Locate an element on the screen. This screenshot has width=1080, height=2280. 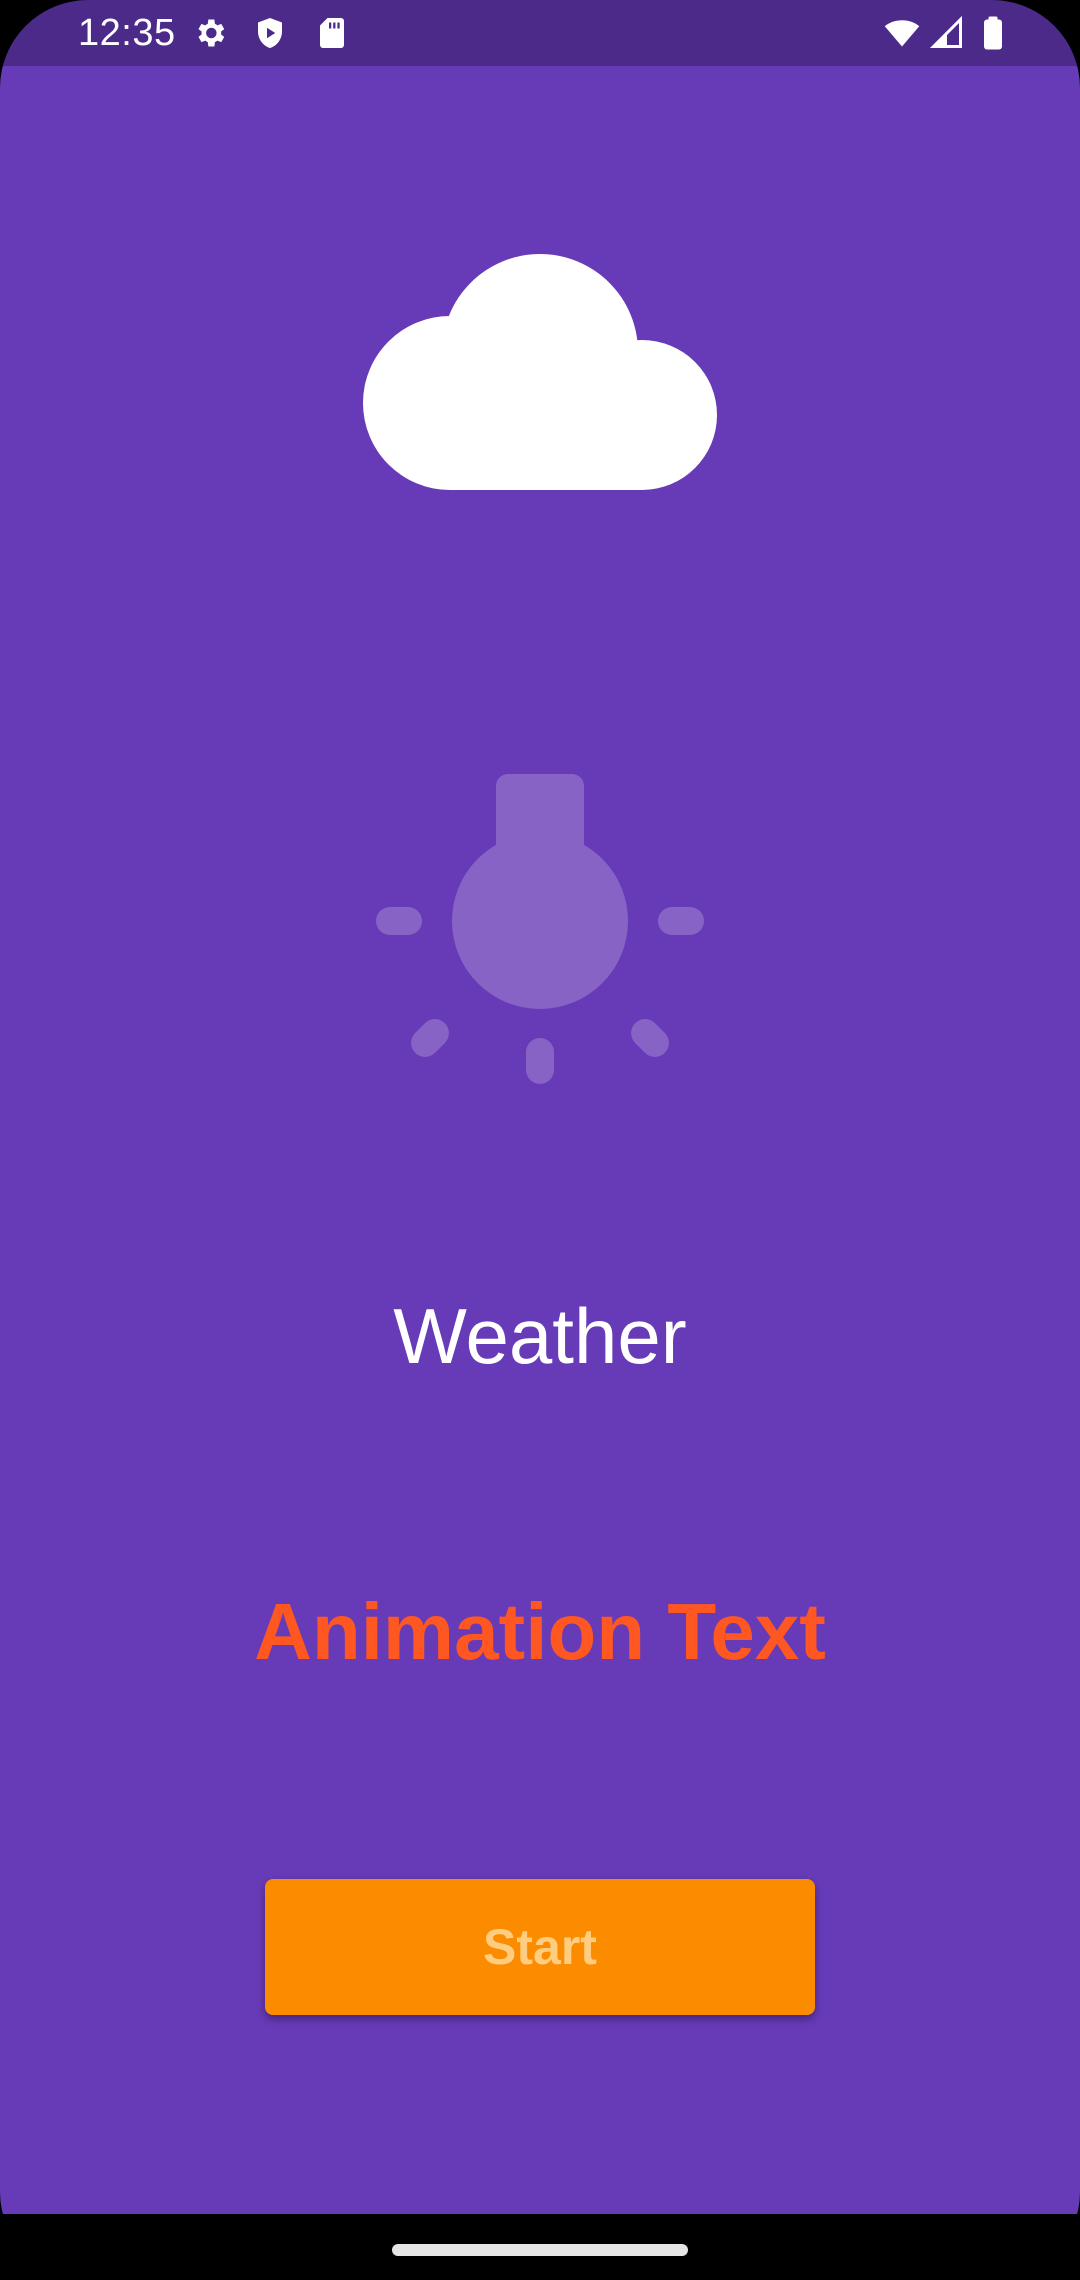
status-bar: 12:35 is located at coordinates (540, 33).